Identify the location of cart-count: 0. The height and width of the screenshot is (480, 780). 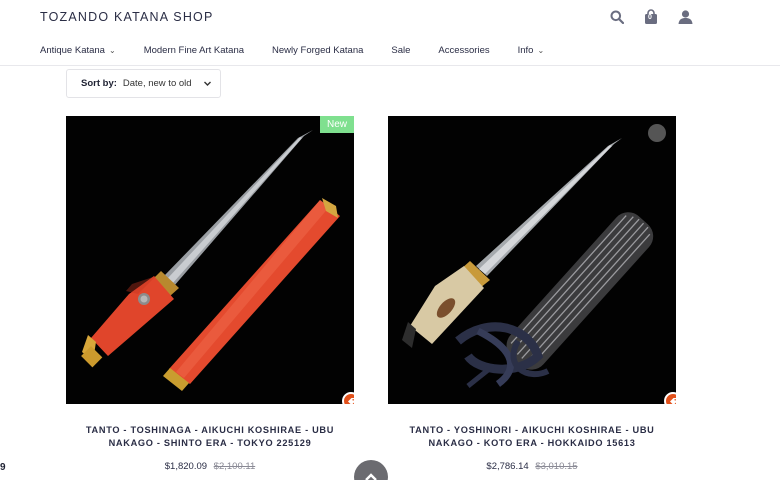
(650, 17).